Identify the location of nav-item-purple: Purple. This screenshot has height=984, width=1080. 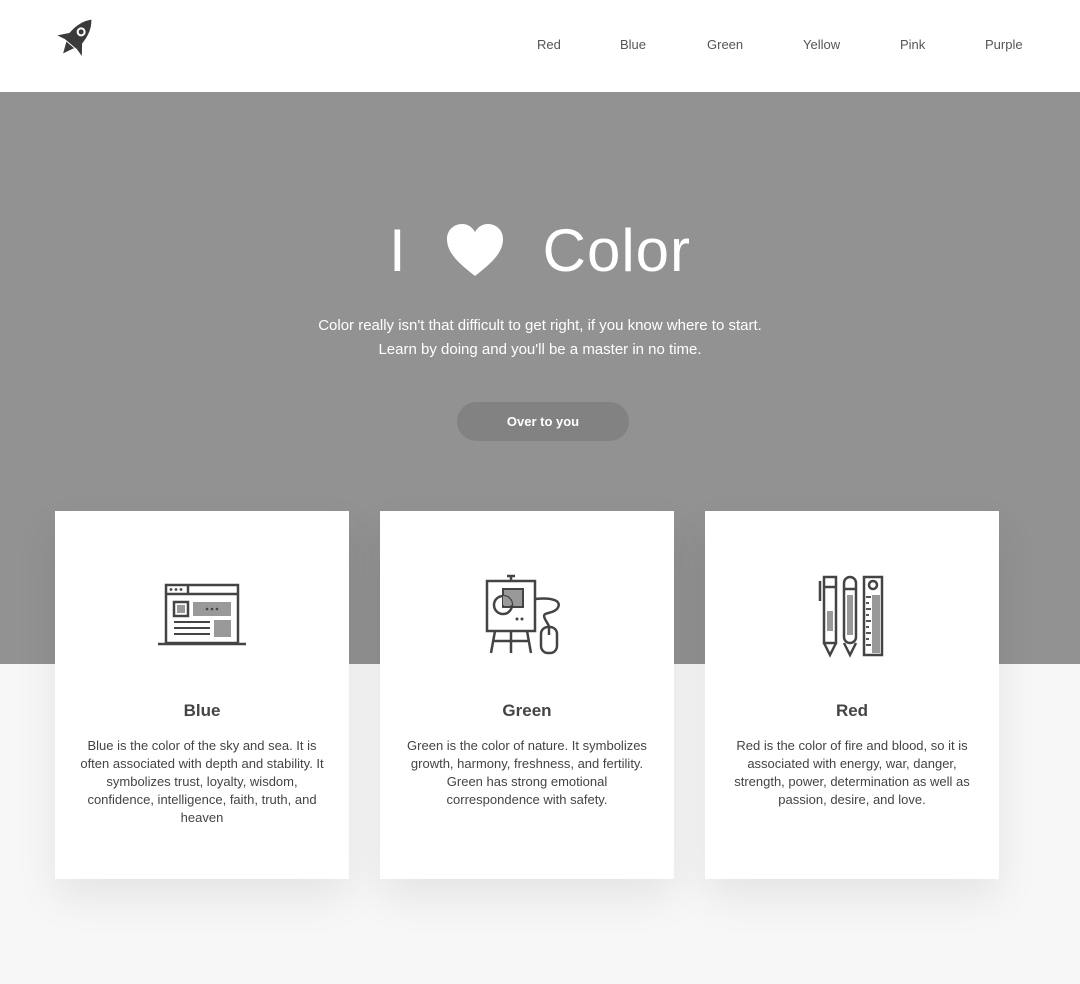
(1004, 44).